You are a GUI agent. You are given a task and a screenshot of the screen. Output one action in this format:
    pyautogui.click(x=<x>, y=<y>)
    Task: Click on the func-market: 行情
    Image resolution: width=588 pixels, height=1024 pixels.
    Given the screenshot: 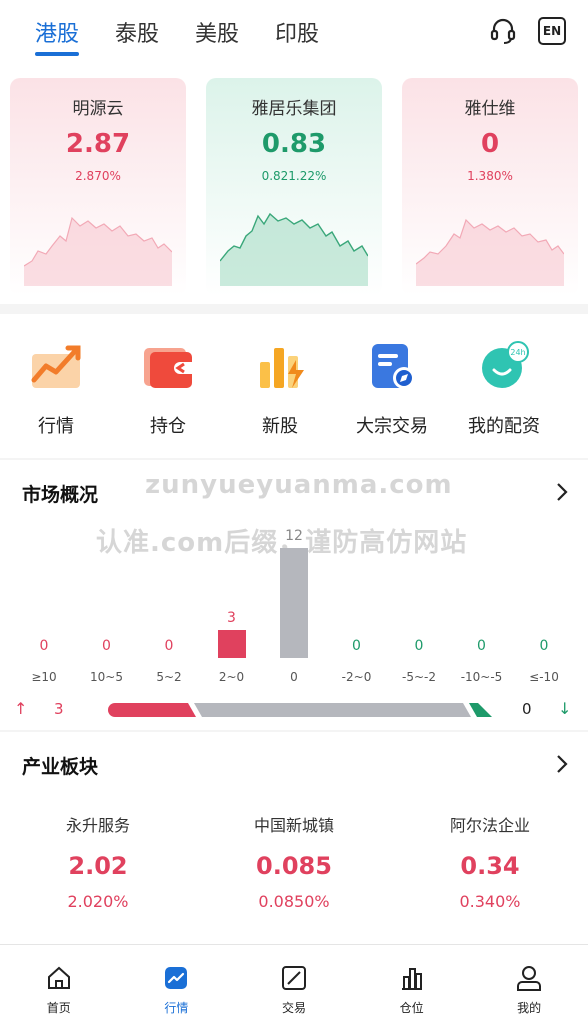 What is the action you would take?
    pyautogui.click(x=56, y=389)
    